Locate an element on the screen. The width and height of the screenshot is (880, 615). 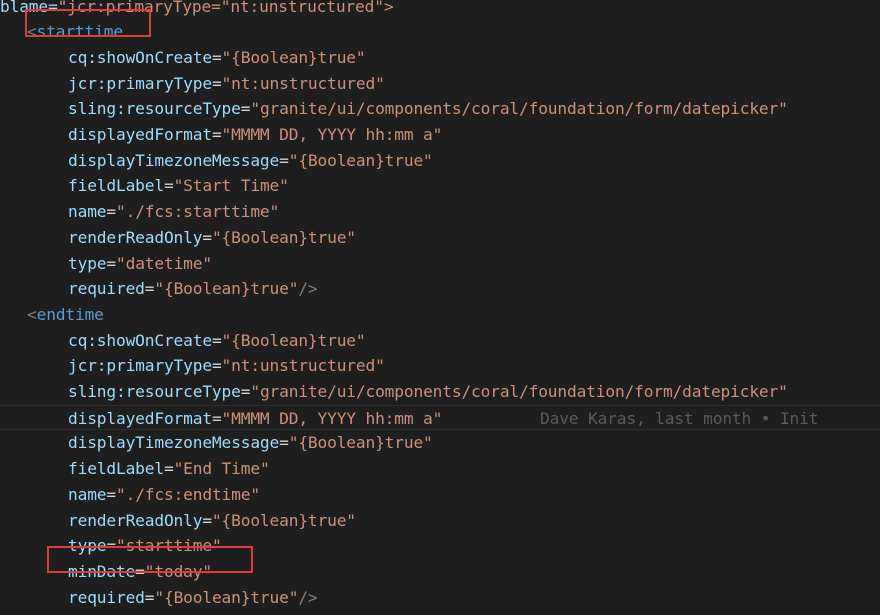
token-str: "./fcs:starttime" is located at coordinates (198, 212).